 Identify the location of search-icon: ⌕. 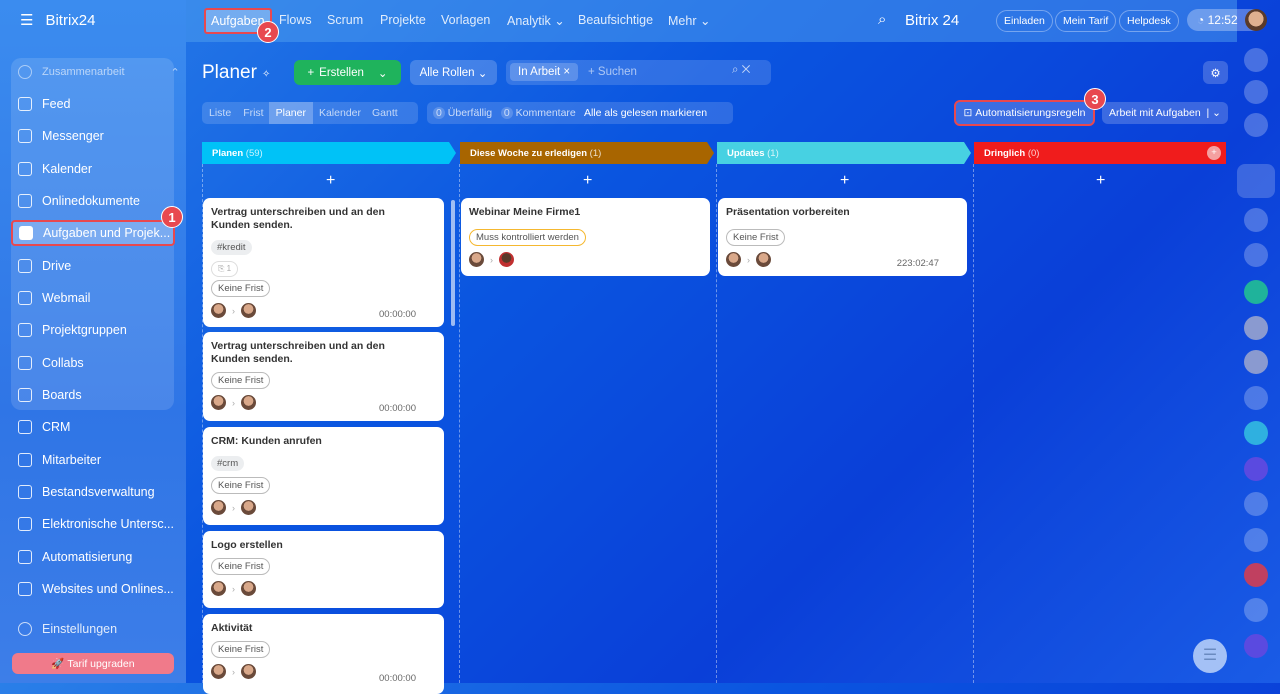
(882, 19).